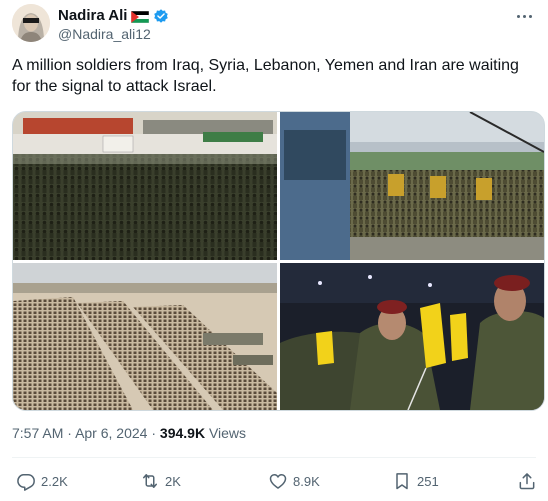 This screenshot has width=548, height=501. What do you see at coordinates (37, 433) in the screenshot?
I see `tweet-time: 7:57 AM` at bounding box center [37, 433].